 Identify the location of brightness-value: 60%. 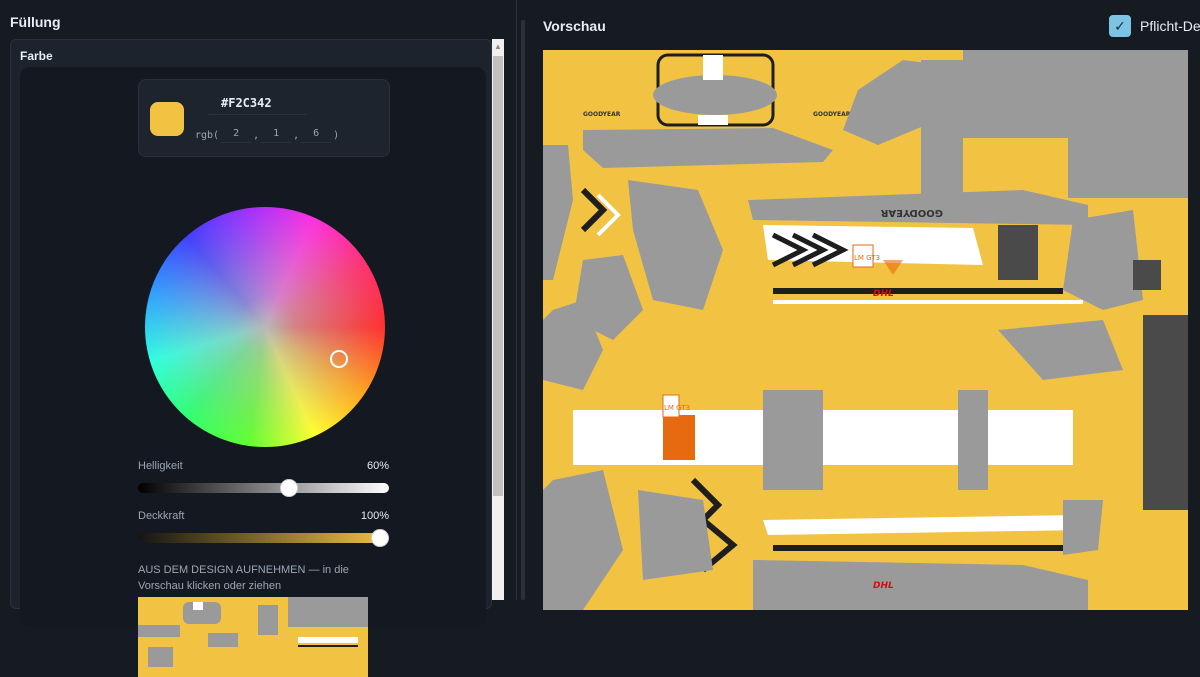
(377, 466).